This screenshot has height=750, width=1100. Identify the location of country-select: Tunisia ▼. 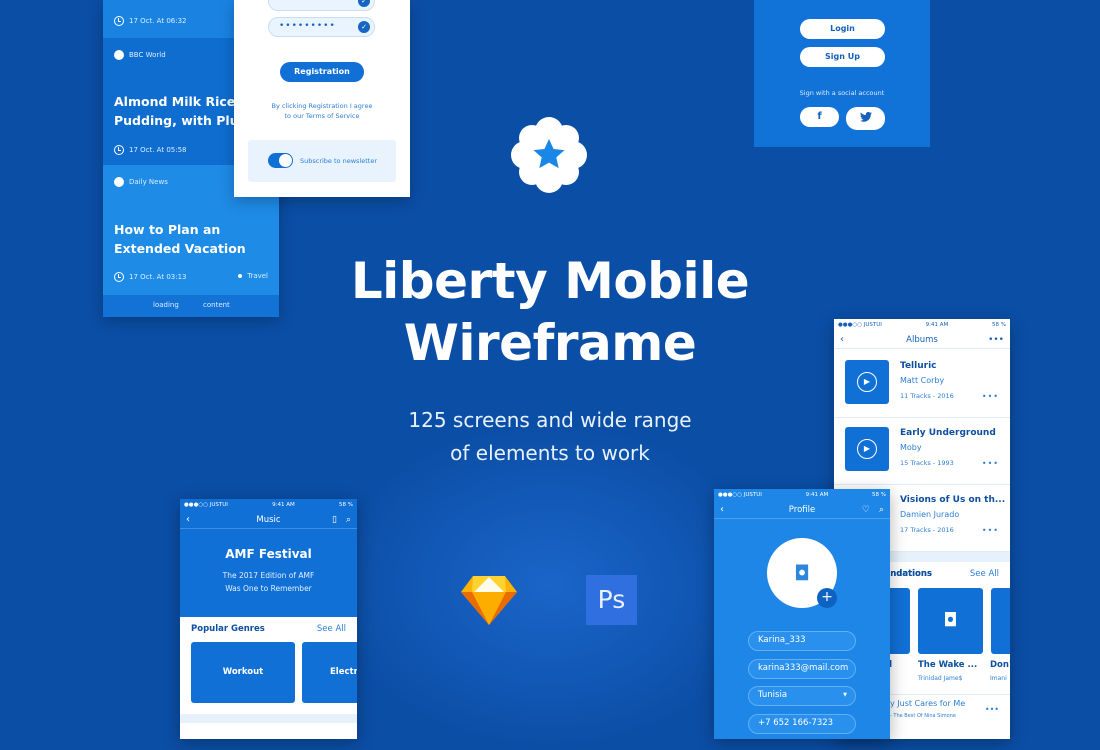
(802, 696).